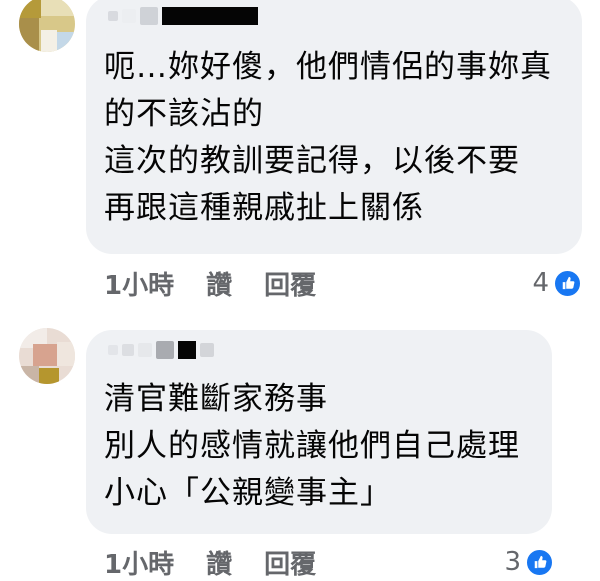 Image resolution: width=600 pixels, height=581 pixels. Describe the element at coordinates (540, 283) in the screenshot. I see `reaction-count: 4` at that location.